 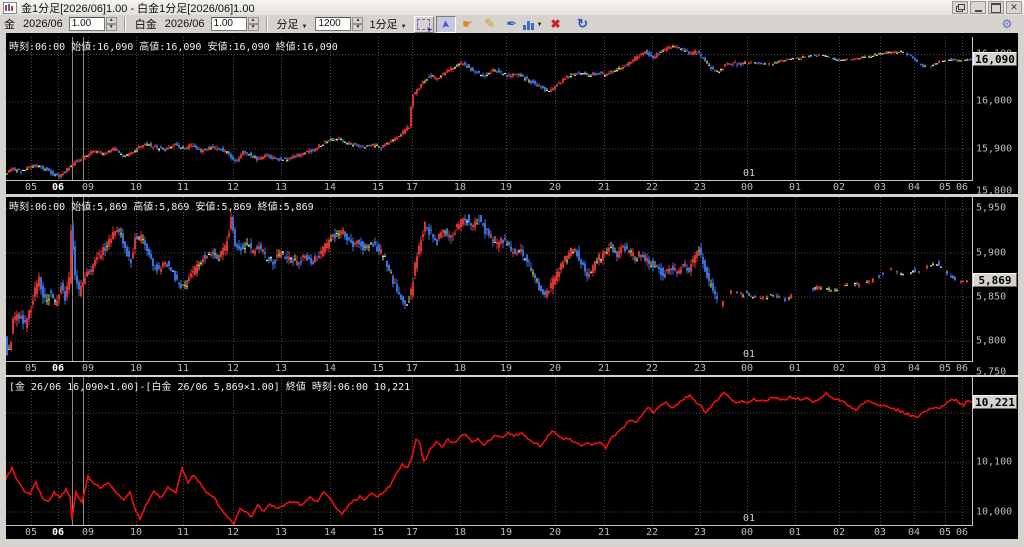 What do you see at coordinates (293, 24) in the screenshot?
I see `bar-type-dropdown: 分足 ▼` at bounding box center [293, 24].